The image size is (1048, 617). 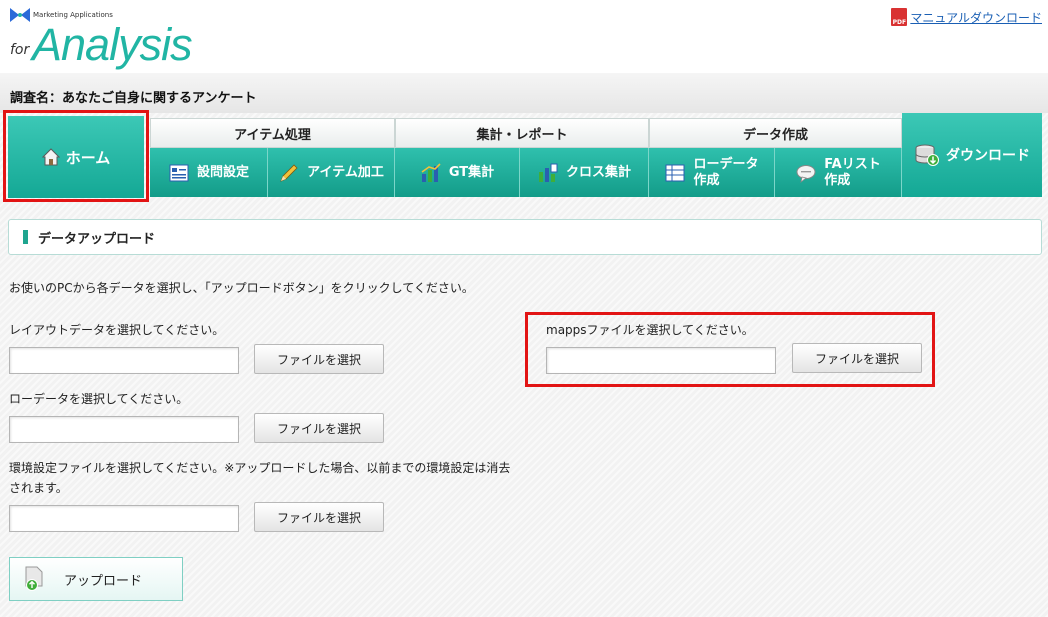 What do you see at coordinates (124, 429) in the screenshot?
I see `raw-file-field` at bounding box center [124, 429].